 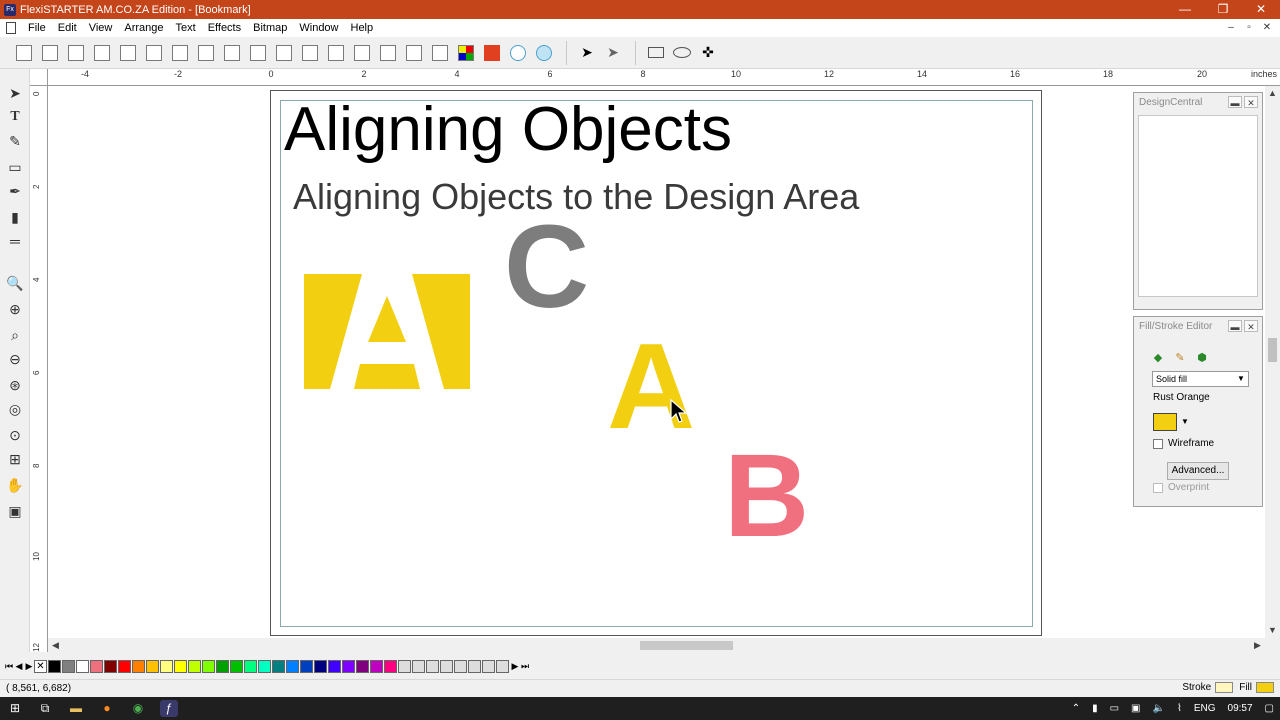 What do you see at coordinates (15, 141) in the screenshot?
I see `bezier-tool-icon: ✎` at bounding box center [15, 141].